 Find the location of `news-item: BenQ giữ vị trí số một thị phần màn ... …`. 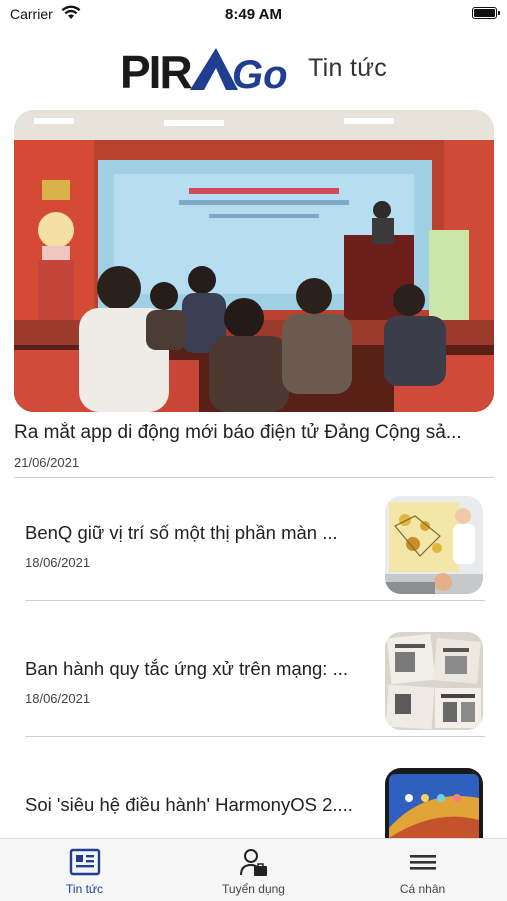

news-item: BenQ giữ vị trí số một thị phần màn ... … is located at coordinates (255, 552).